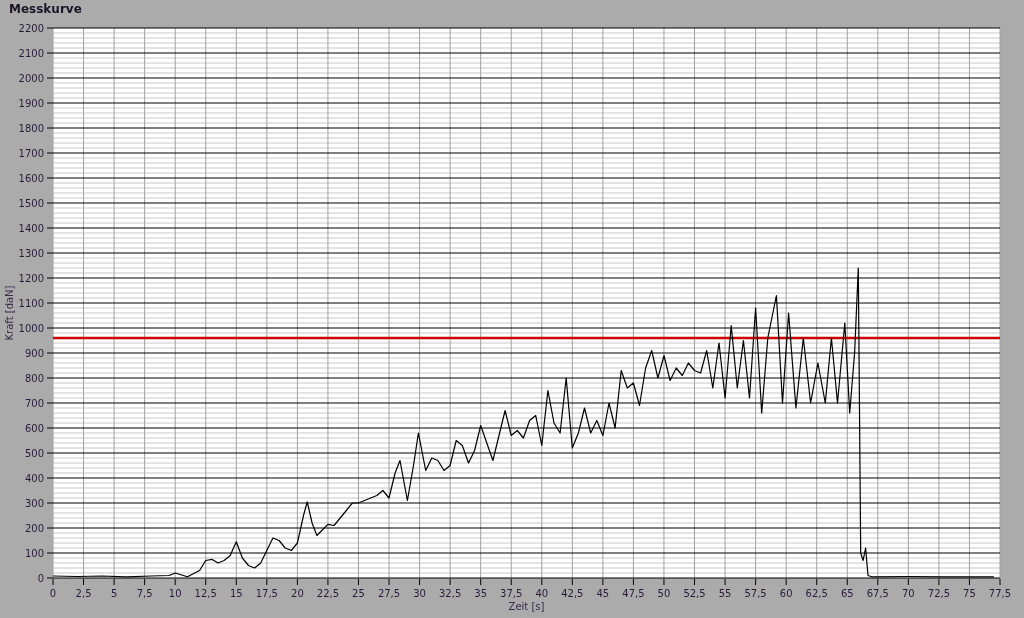  Describe the element at coordinates (969, 593) in the screenshot. I see `axis-tick-label: 75` at that location.